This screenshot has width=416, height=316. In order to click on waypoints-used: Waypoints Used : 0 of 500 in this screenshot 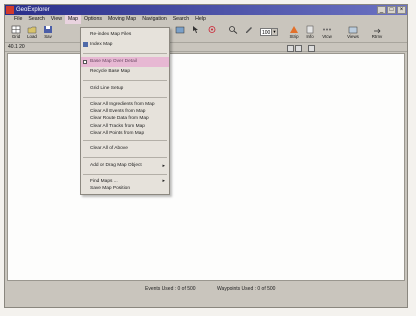, I will do `click(246, 289)`.